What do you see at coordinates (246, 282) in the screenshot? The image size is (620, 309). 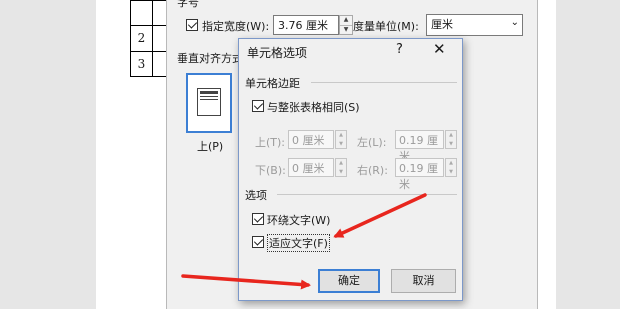 I see `arrow-to-ok-button` at bounding box center [246, 282].